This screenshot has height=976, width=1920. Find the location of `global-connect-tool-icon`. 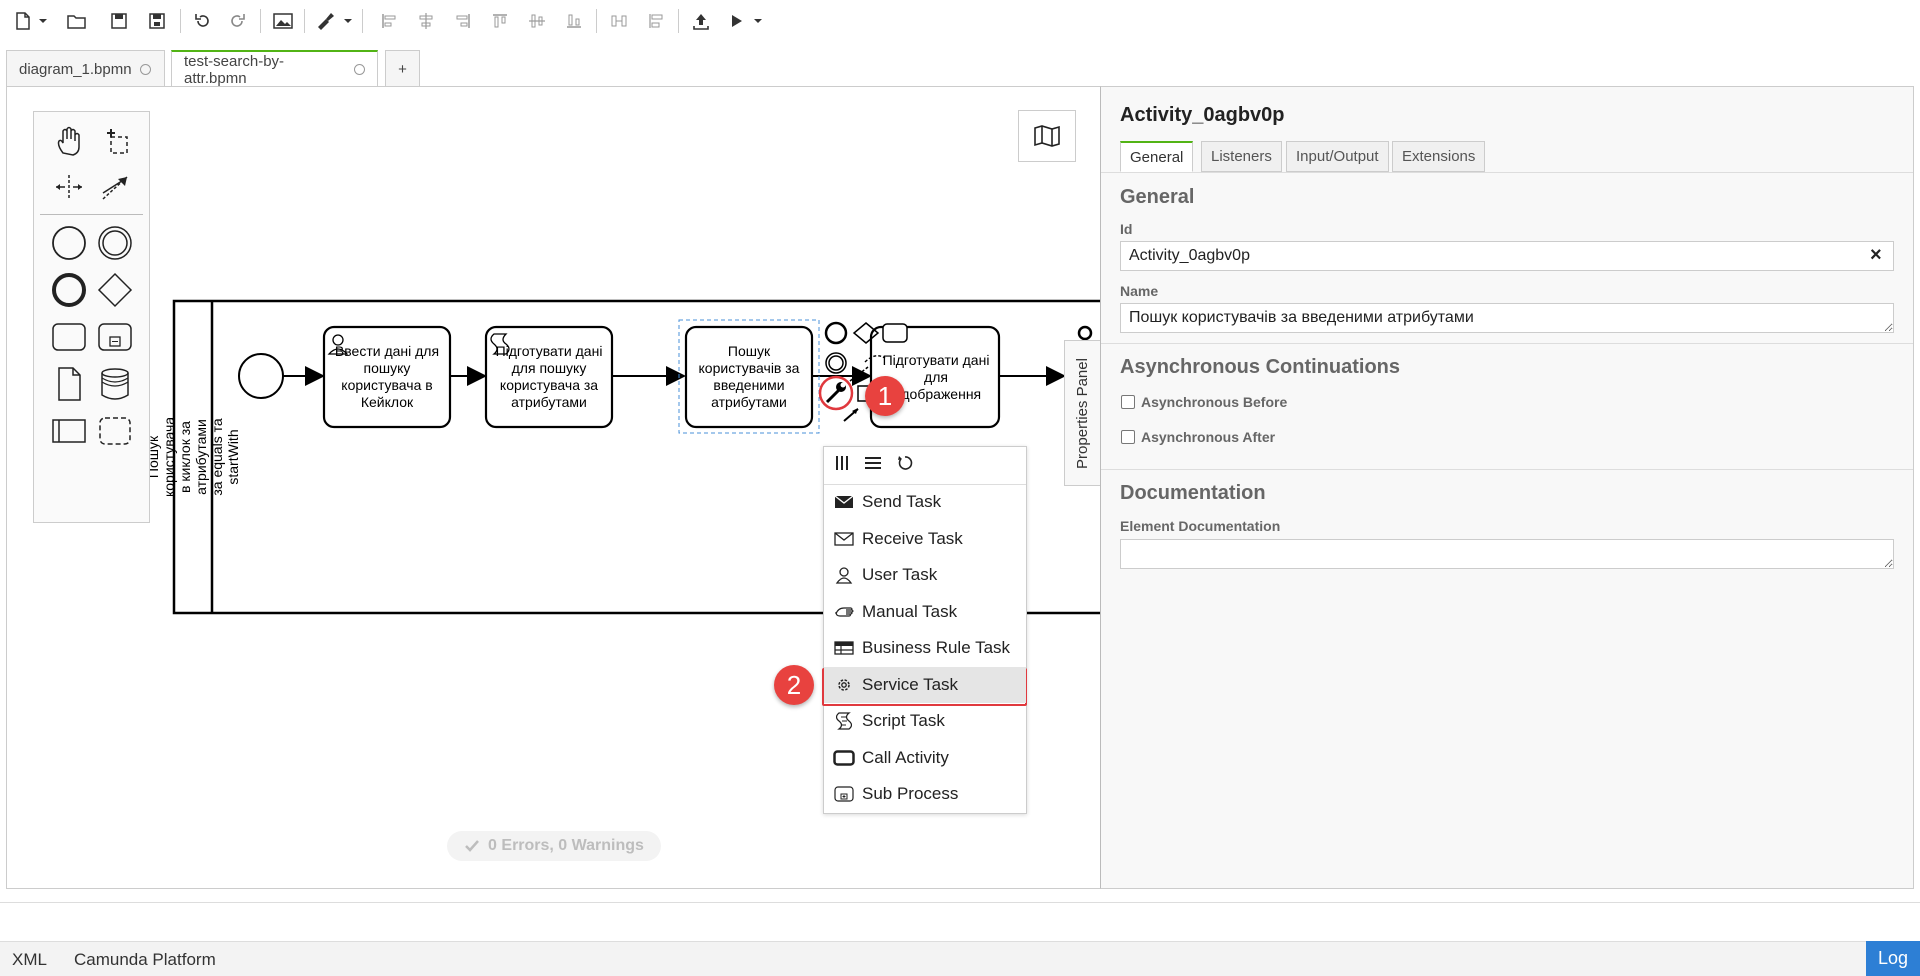

global-connect-tool-icon is located at coordinates (115, 187).